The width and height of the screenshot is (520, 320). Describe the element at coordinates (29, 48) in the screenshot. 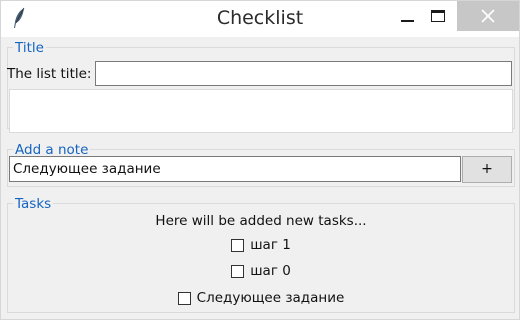

I see `title-frame-legend: Title` at that location.